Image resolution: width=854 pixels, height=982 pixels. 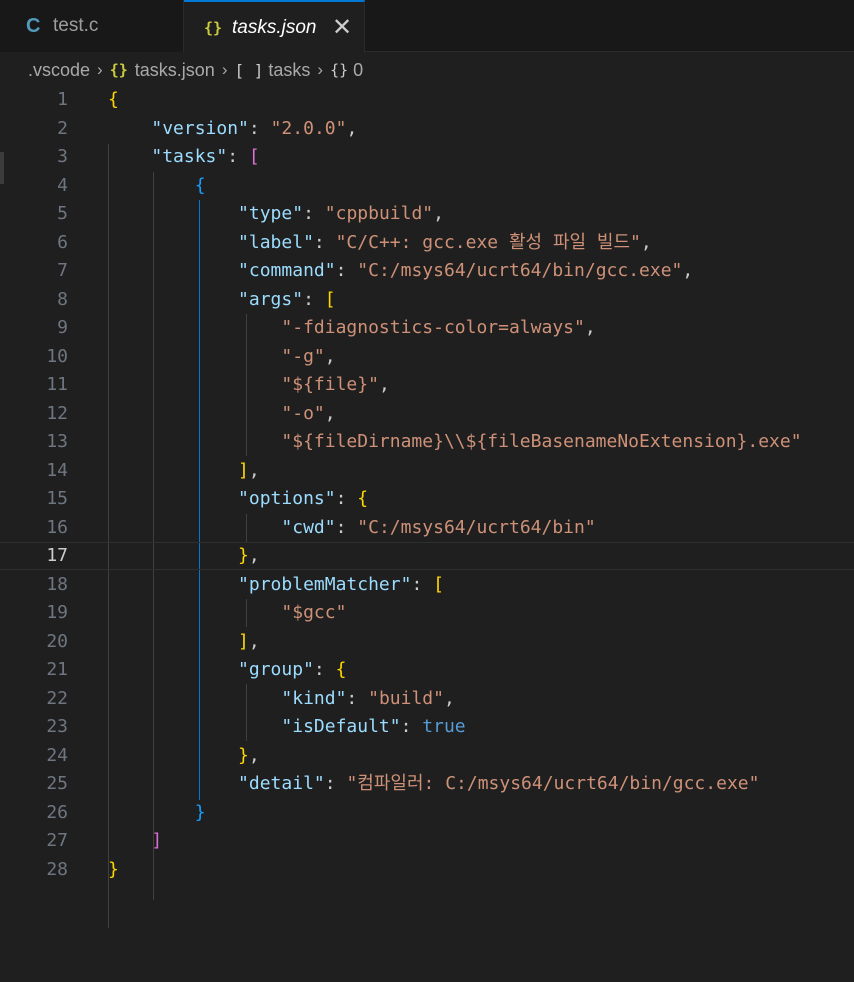 I want to click on code-text: "isDefault": true, so click(x=286, y=727).